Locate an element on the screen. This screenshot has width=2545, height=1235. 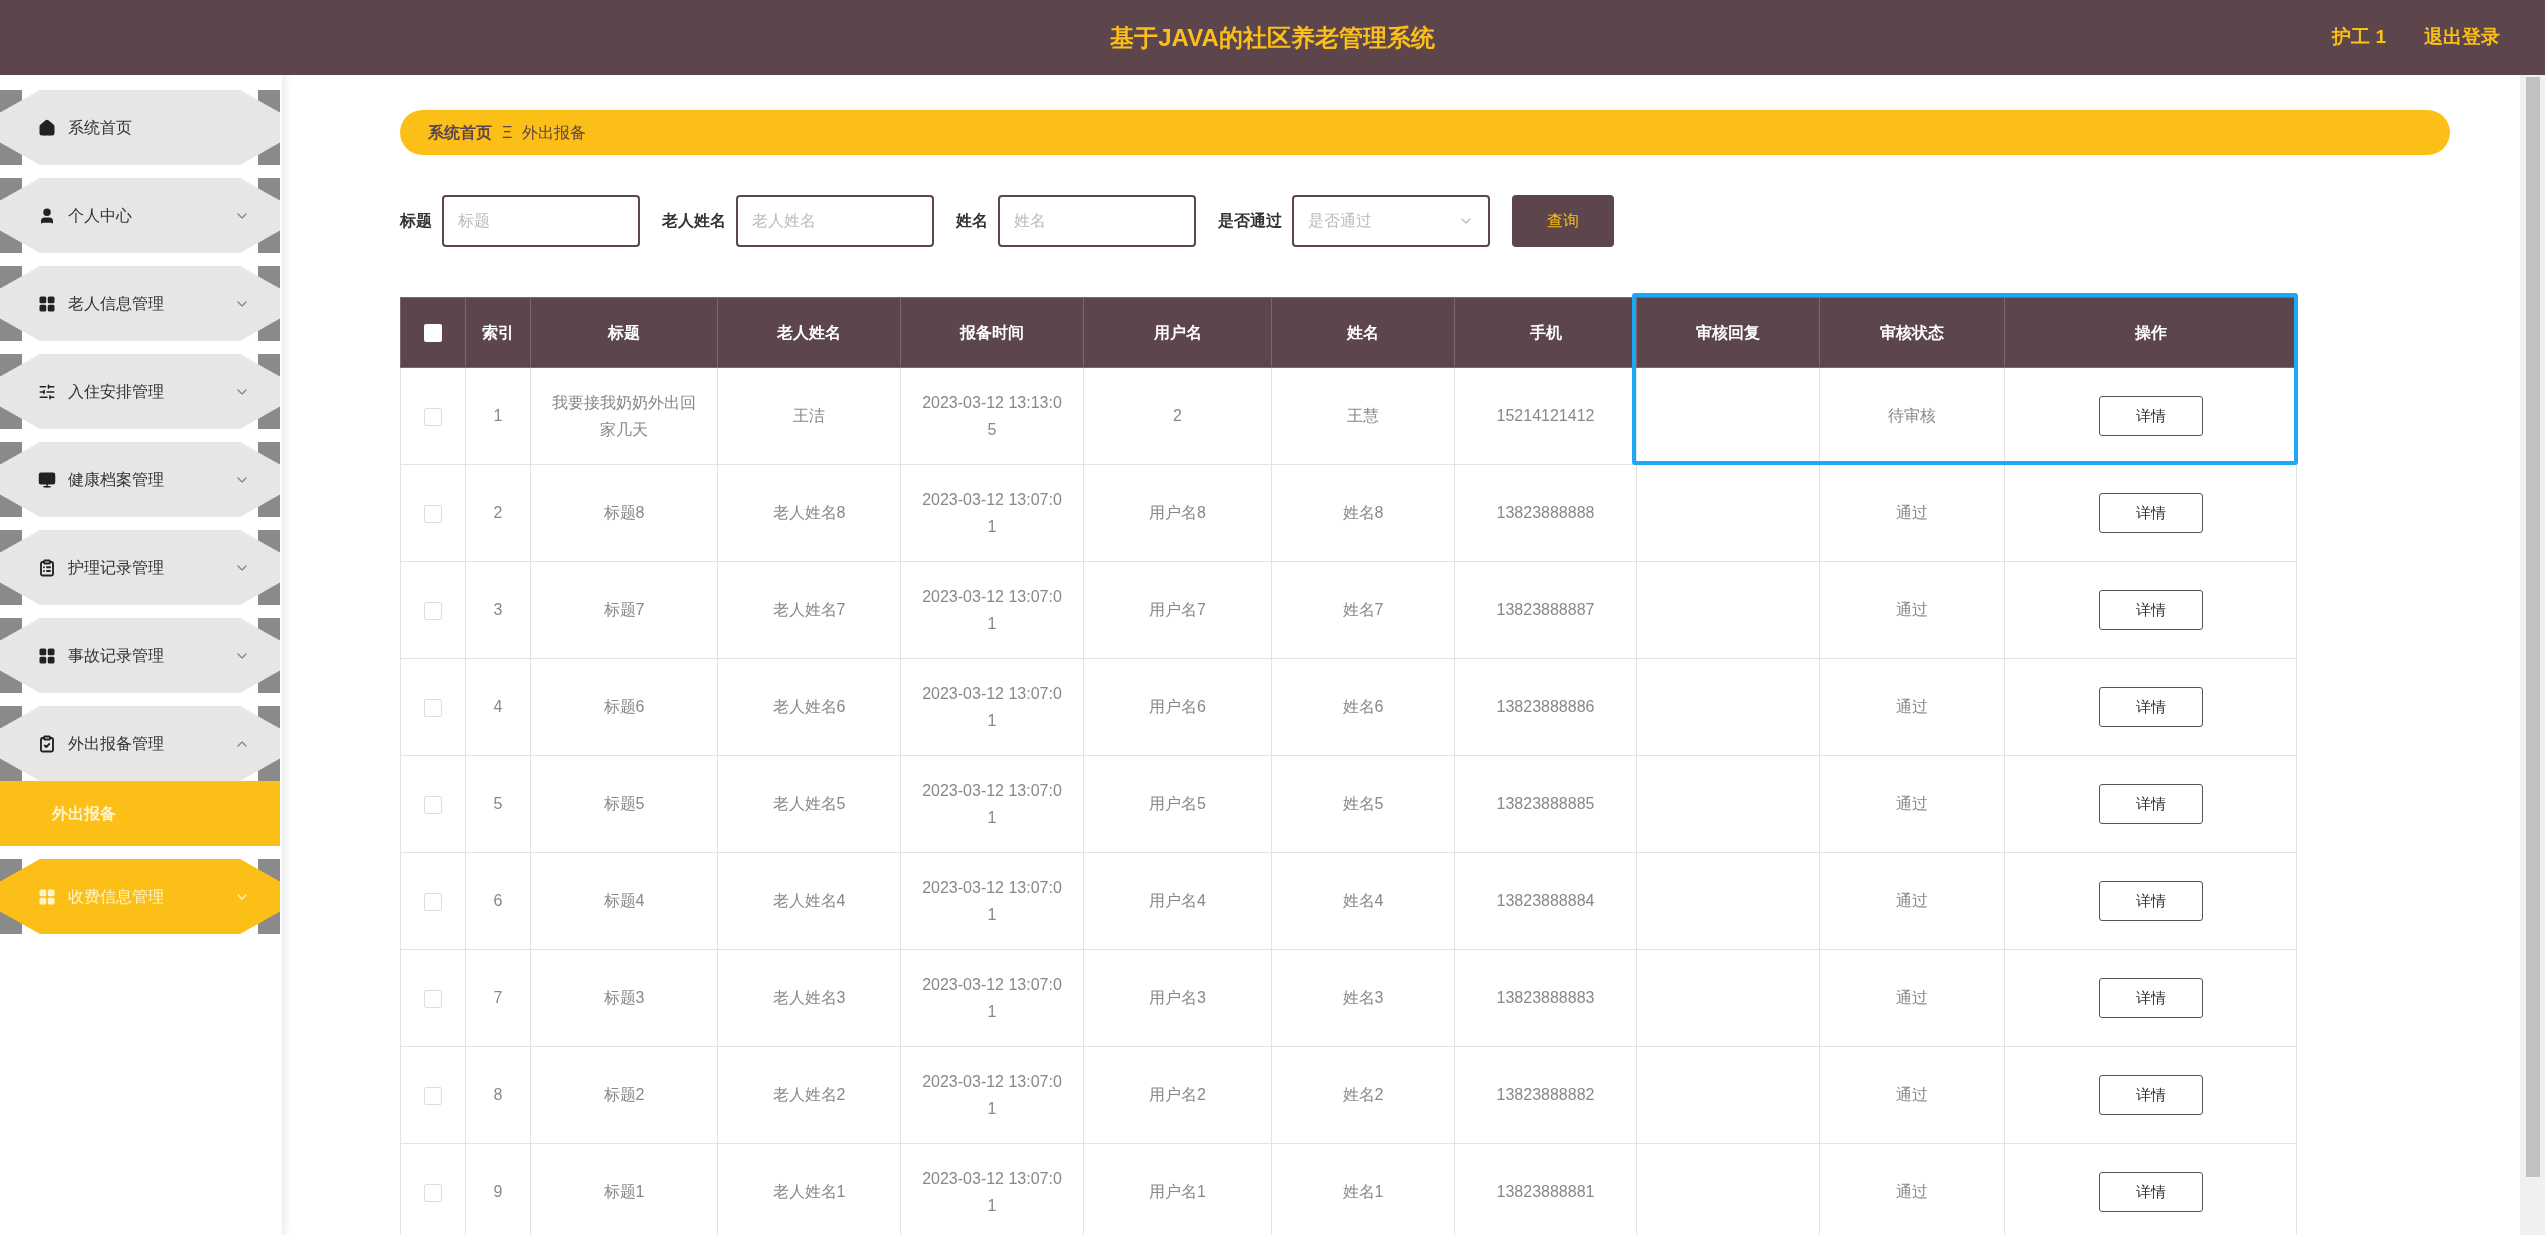
table-cell: 用户名3 is located at coordinates (1177, 998).